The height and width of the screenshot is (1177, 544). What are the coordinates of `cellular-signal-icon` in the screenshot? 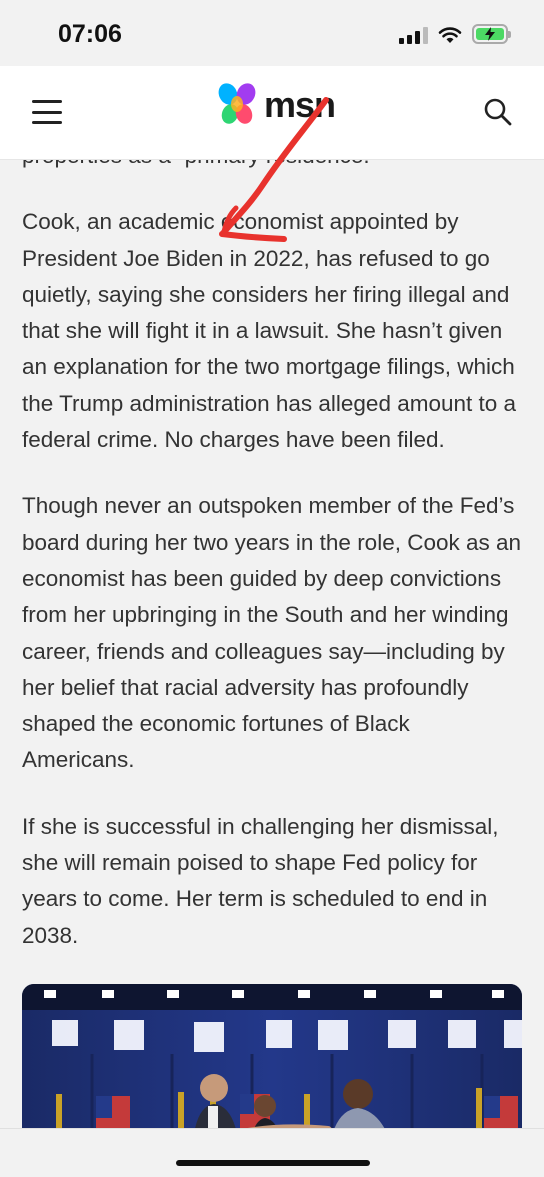 It's located at (413, 35).